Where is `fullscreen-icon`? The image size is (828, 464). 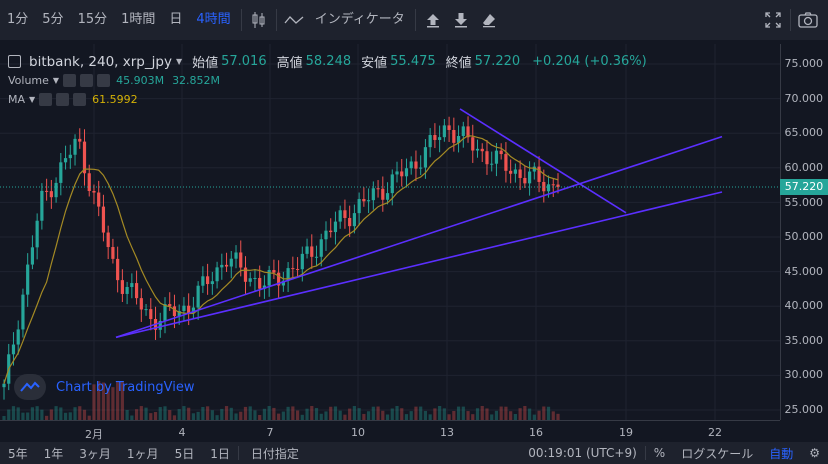
fullscreen-icon is located at coordinates (773, 20).